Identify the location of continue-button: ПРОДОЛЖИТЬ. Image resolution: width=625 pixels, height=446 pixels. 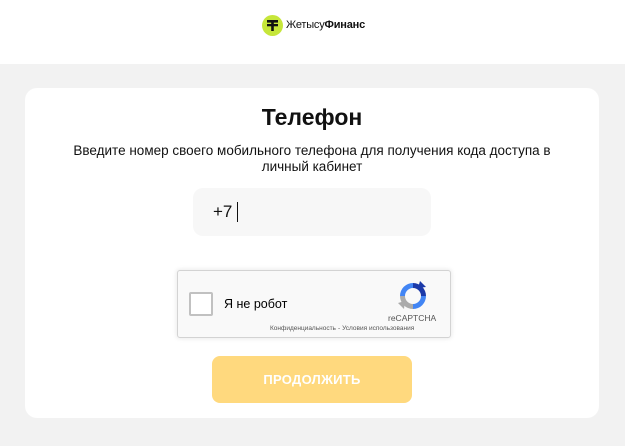
(312, 379).